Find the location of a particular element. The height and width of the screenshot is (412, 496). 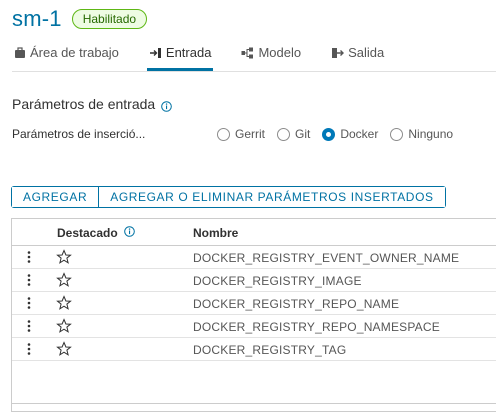

column-header-favorite-label: Destacado is located at coordinates (87, 233).